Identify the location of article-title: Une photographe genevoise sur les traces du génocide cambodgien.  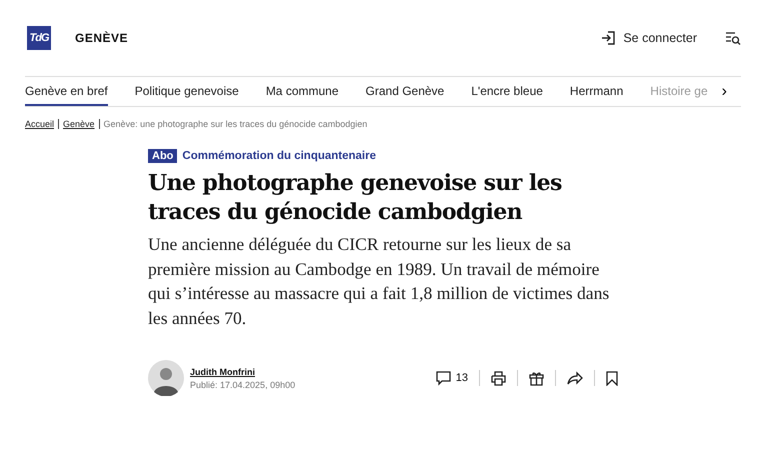
(355, 198).